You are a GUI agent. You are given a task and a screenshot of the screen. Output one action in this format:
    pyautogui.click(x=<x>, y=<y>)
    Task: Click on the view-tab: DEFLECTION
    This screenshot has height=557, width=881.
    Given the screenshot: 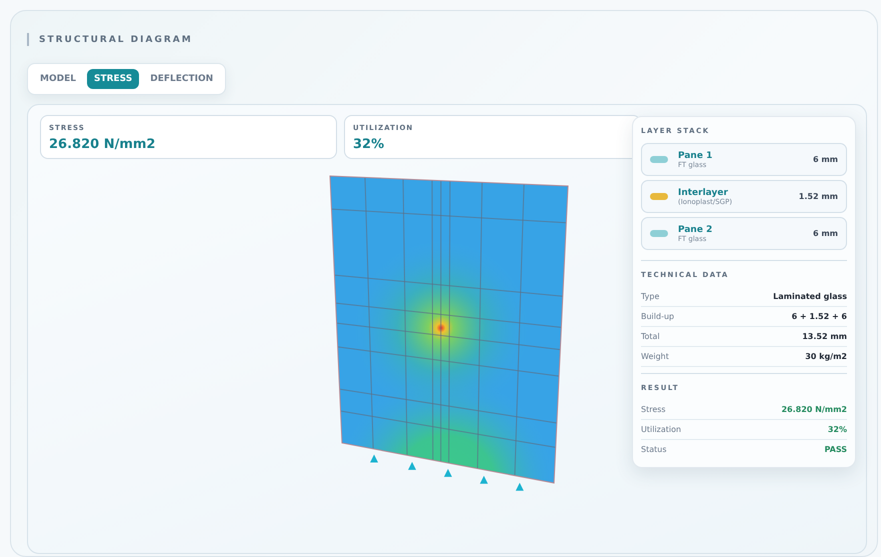 What is the action you would take?
    pyautogui.click(x=181, y=79)
    